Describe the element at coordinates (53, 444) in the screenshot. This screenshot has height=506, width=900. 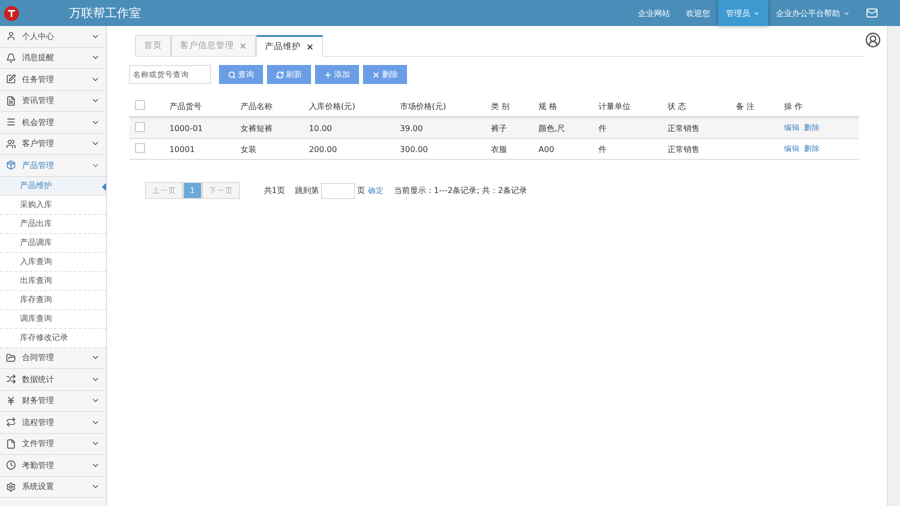
I see `sidebar-item: 文件管理` at that location.